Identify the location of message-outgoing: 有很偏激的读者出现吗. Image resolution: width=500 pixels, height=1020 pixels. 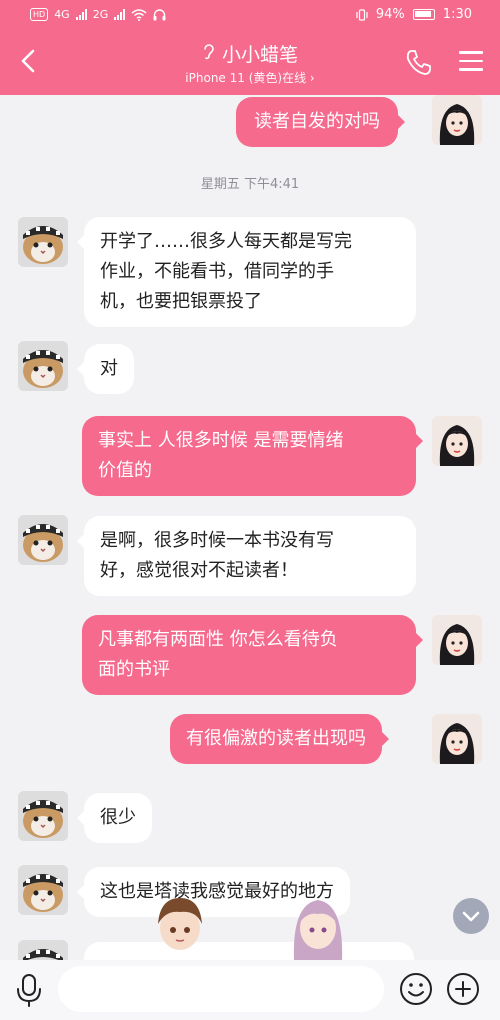
(279, 739).